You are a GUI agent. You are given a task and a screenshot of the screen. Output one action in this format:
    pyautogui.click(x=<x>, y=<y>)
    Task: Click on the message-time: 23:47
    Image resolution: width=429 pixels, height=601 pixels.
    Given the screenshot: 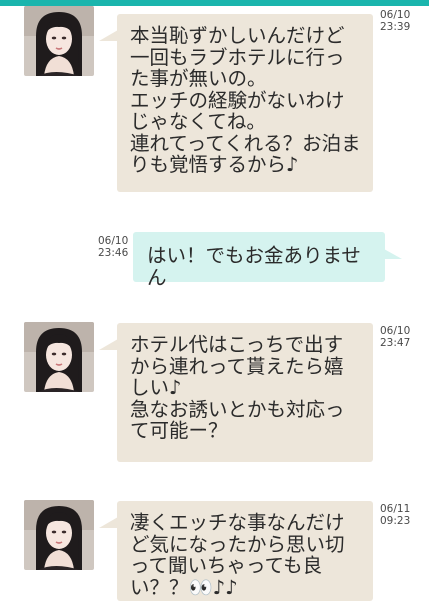 What is the action you would take?
    pyautogui.click(x=395, y=342)
    